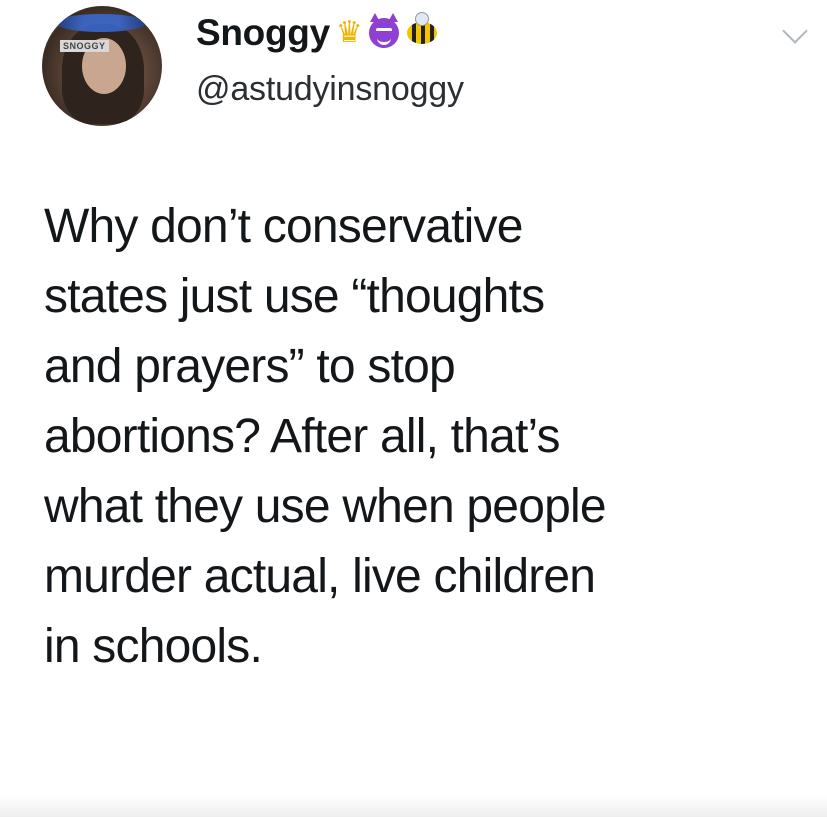 The width and height of the screenshot is (827, 817). What do you see at coordinates (421, 28) in the screenshot?
I see `bee-emoji-icon` at bounding box center [421, 28].